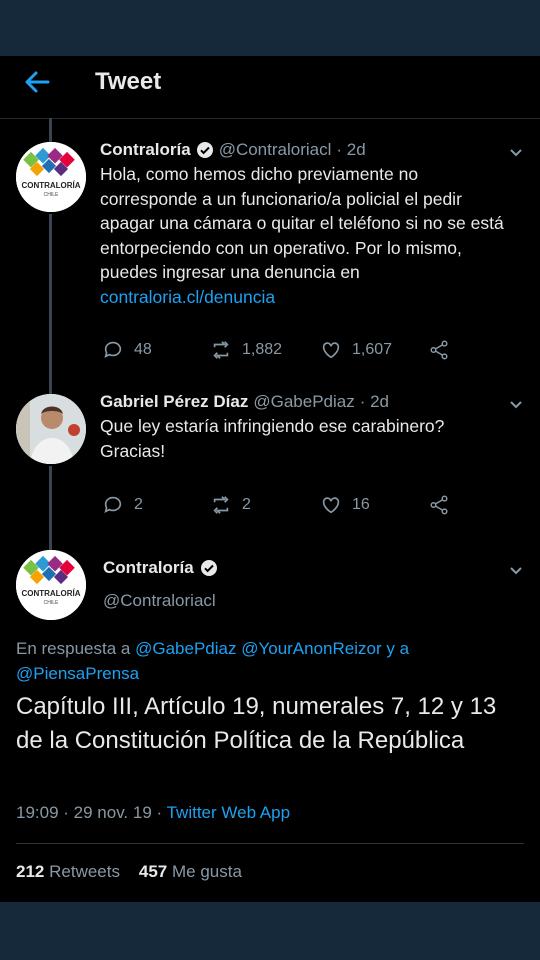 The width and height of the screenshot is (540, 960). Describe the element at coordinates (185, 648) in the screenshot. I see `mention-link: @GabePdiaz` at that location.